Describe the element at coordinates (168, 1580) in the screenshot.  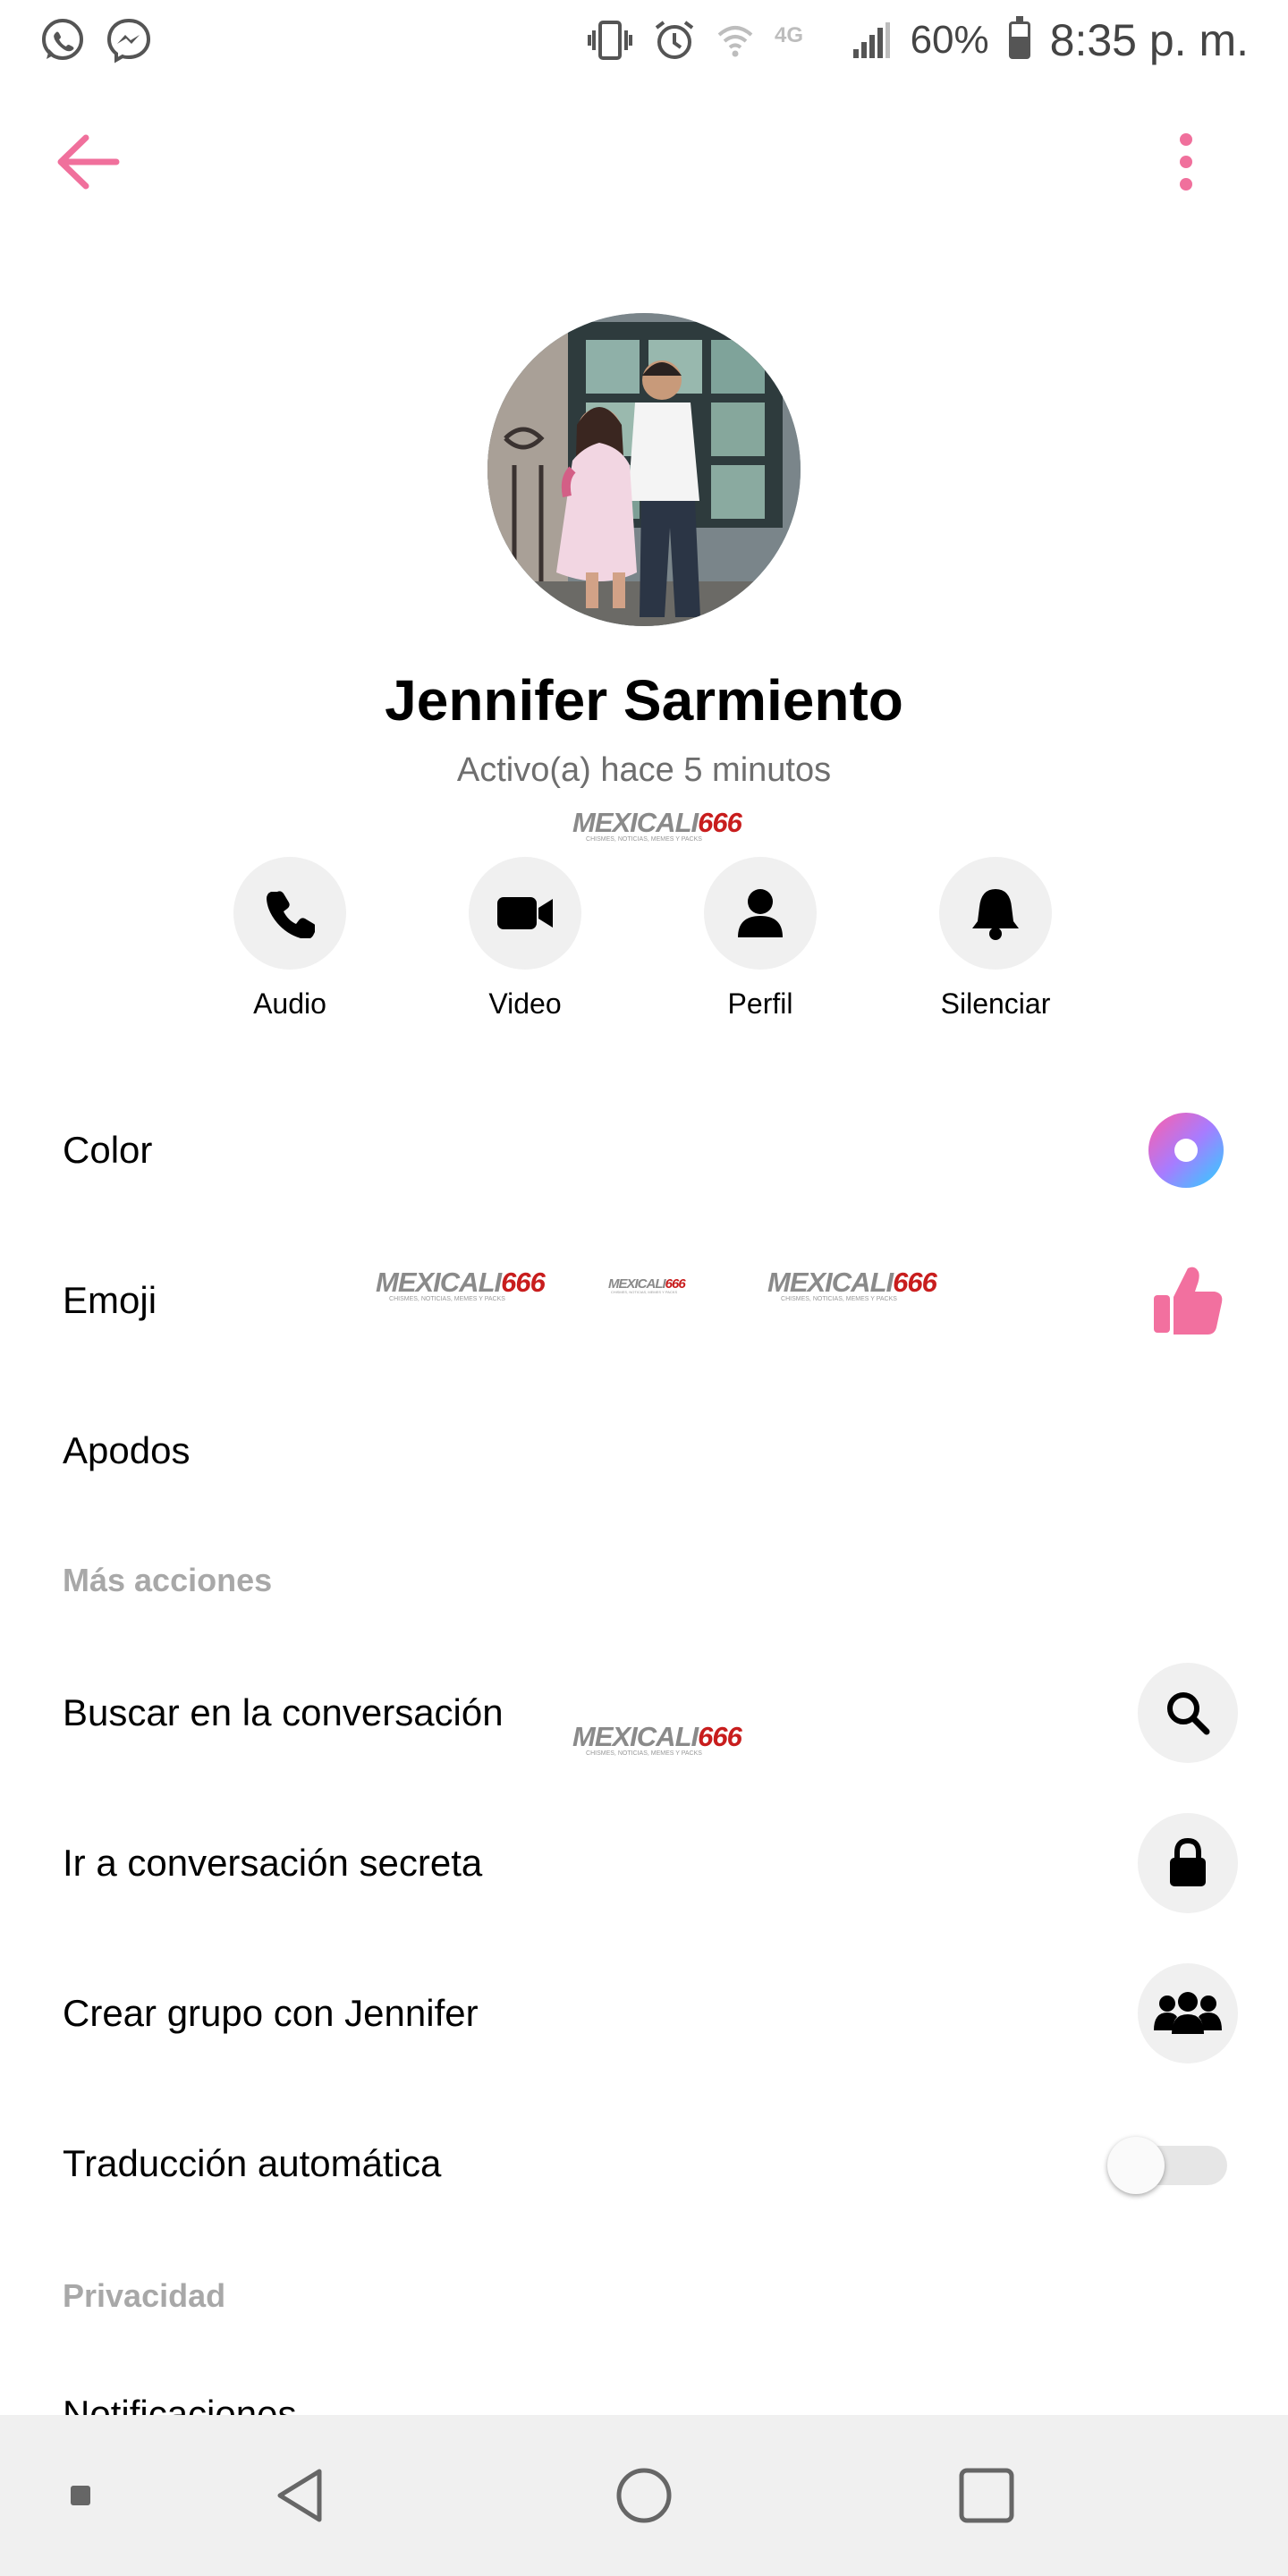
I see `more-actions-header: Más acciones` at that location.